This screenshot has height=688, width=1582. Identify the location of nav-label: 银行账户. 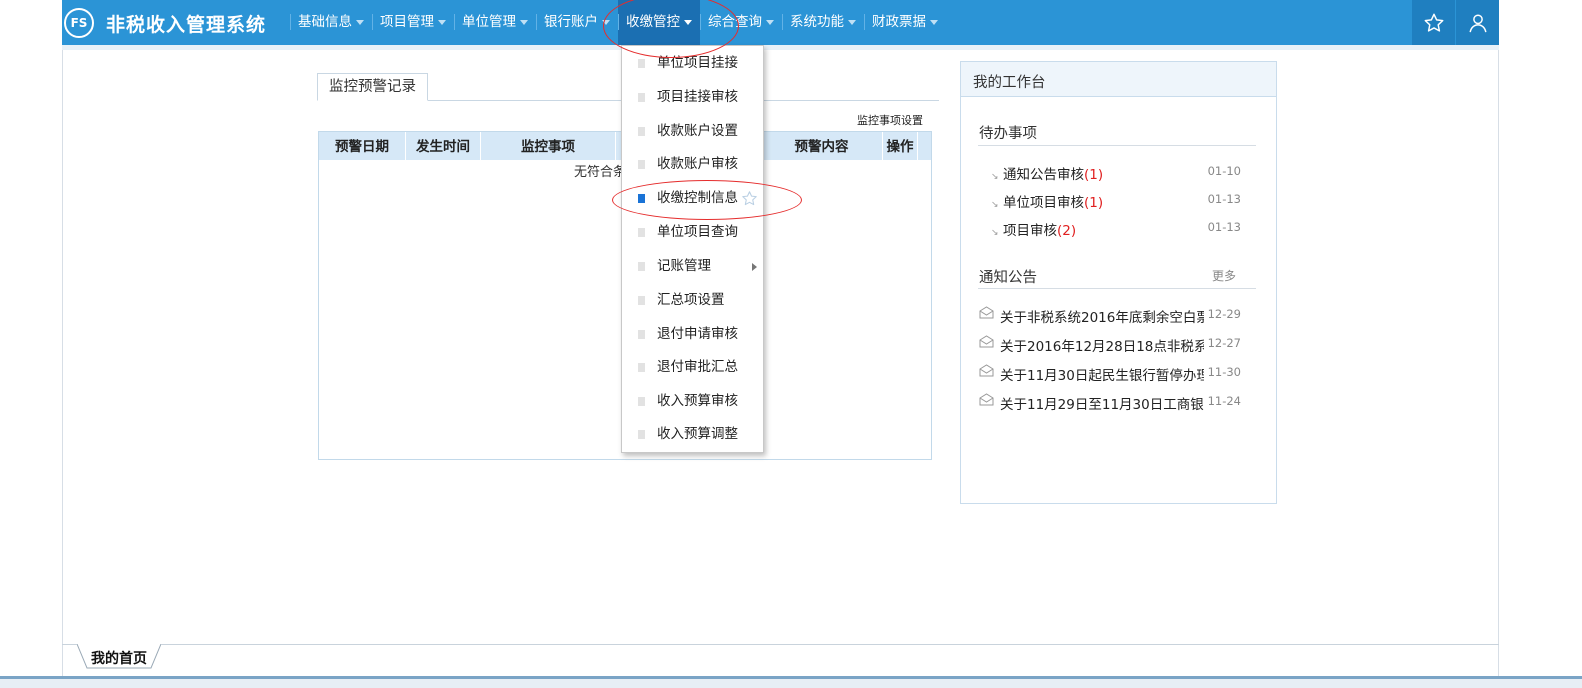
(571, 22).